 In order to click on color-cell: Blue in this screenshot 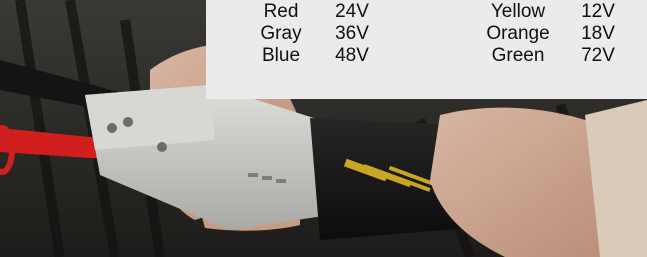, I will do `click(281, 55)`.